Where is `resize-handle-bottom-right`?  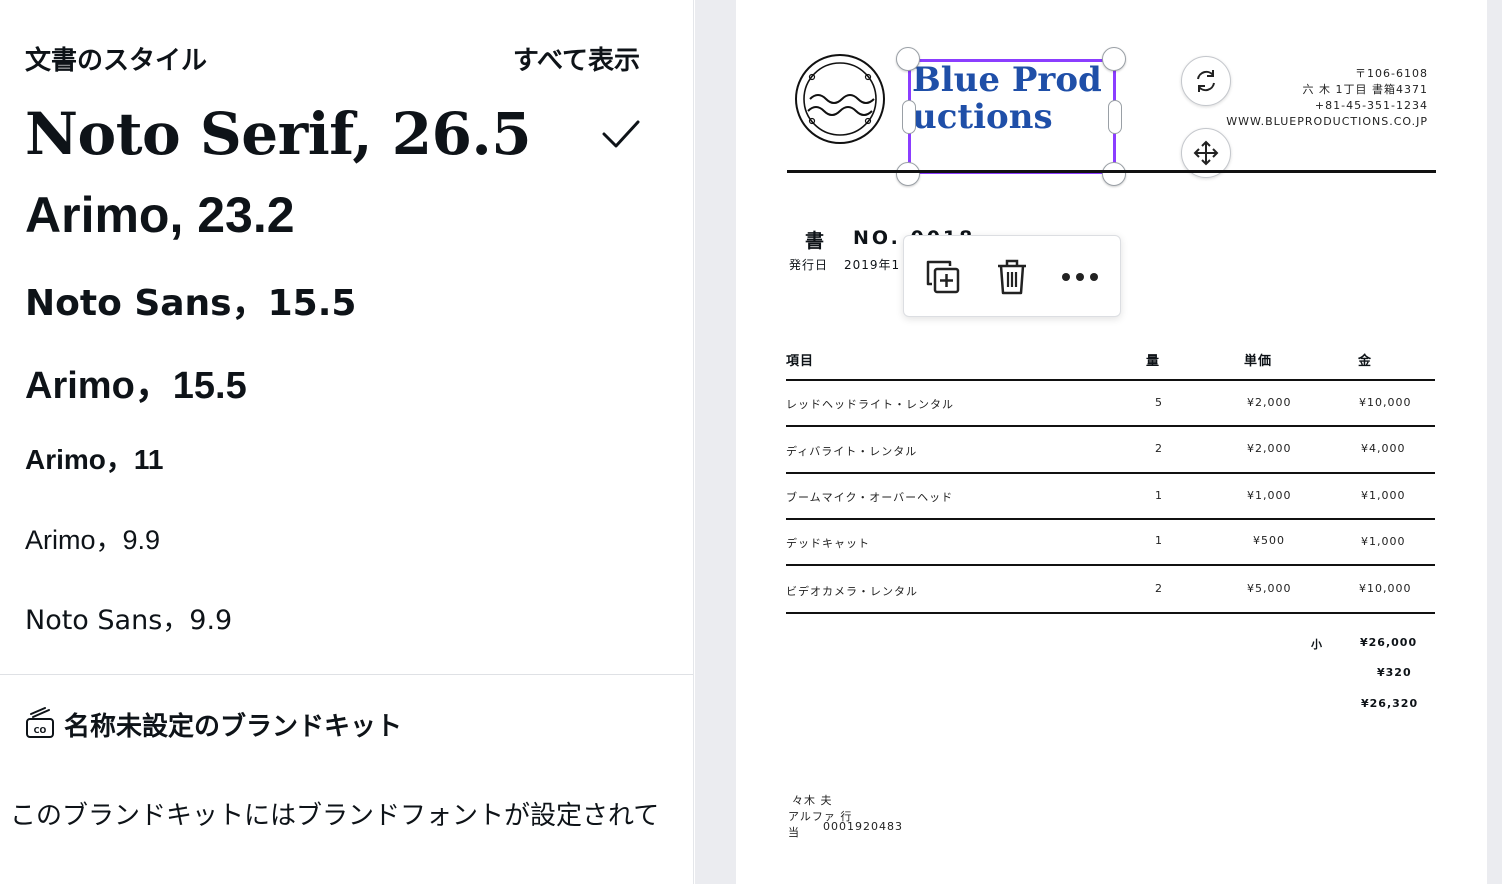 resize-handle-bottom-right is located at coordinates (1114, 174).